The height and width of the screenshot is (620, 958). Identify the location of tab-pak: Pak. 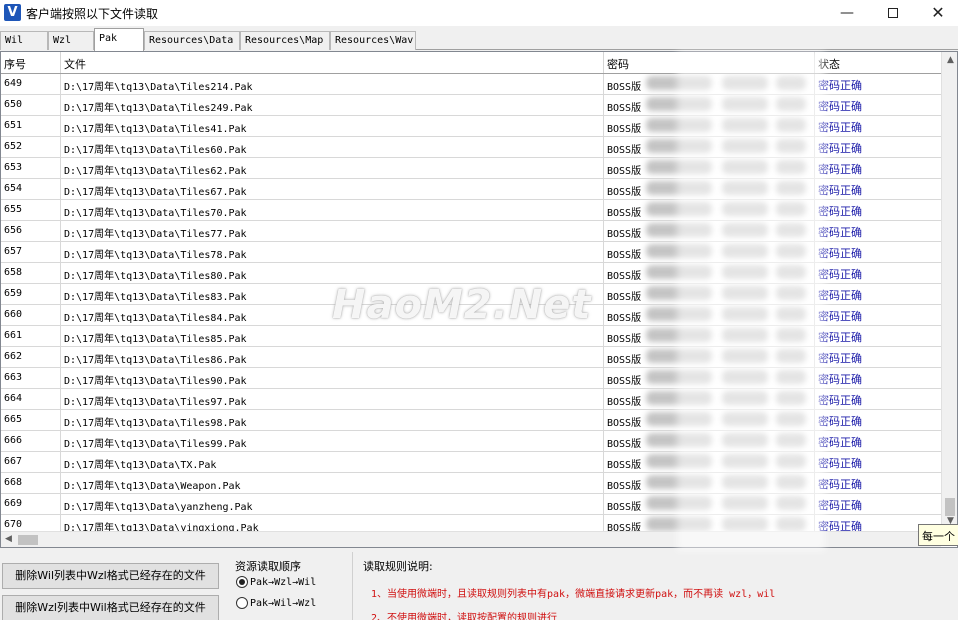
(119, 39).